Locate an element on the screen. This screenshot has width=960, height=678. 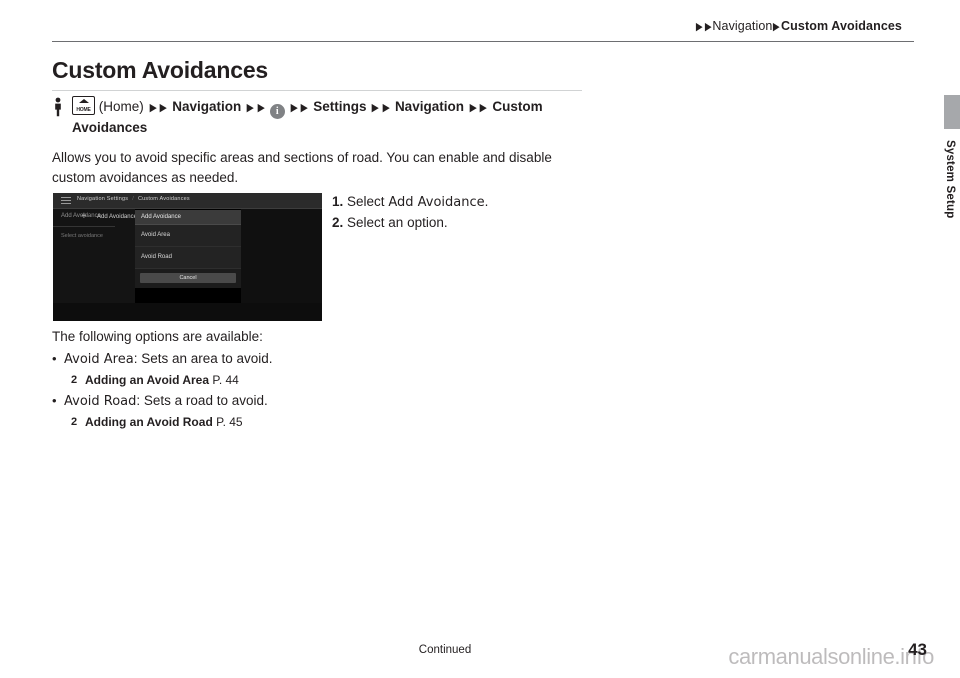
screenshot-add-avoidance-text: Add Avoidance is located at coordinates (117, 217).